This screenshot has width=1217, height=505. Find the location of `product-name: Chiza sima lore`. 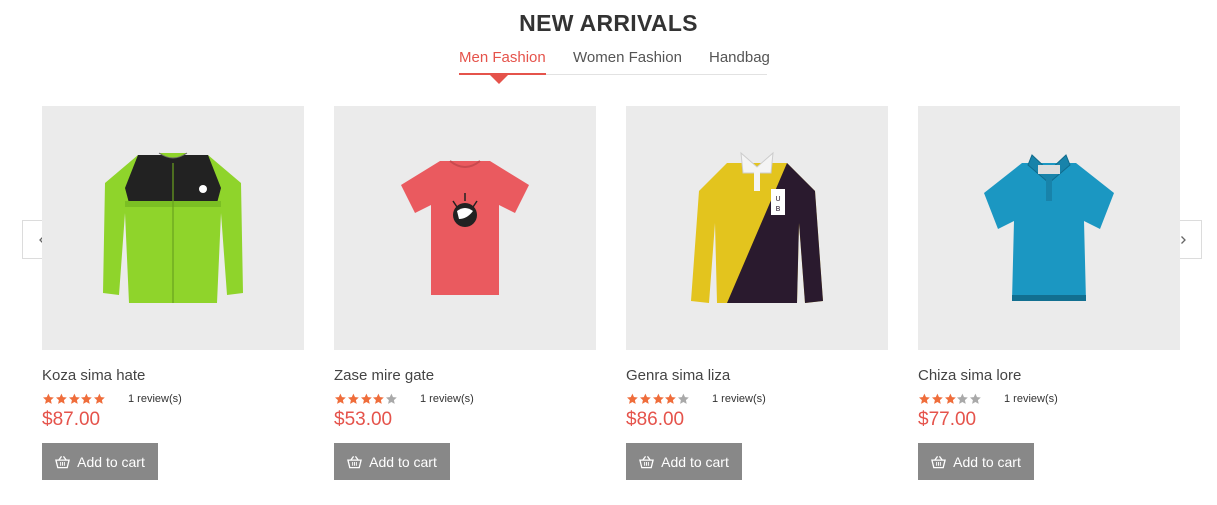

product-name: Chiza sima lore is located at coordinates (1049, 376).